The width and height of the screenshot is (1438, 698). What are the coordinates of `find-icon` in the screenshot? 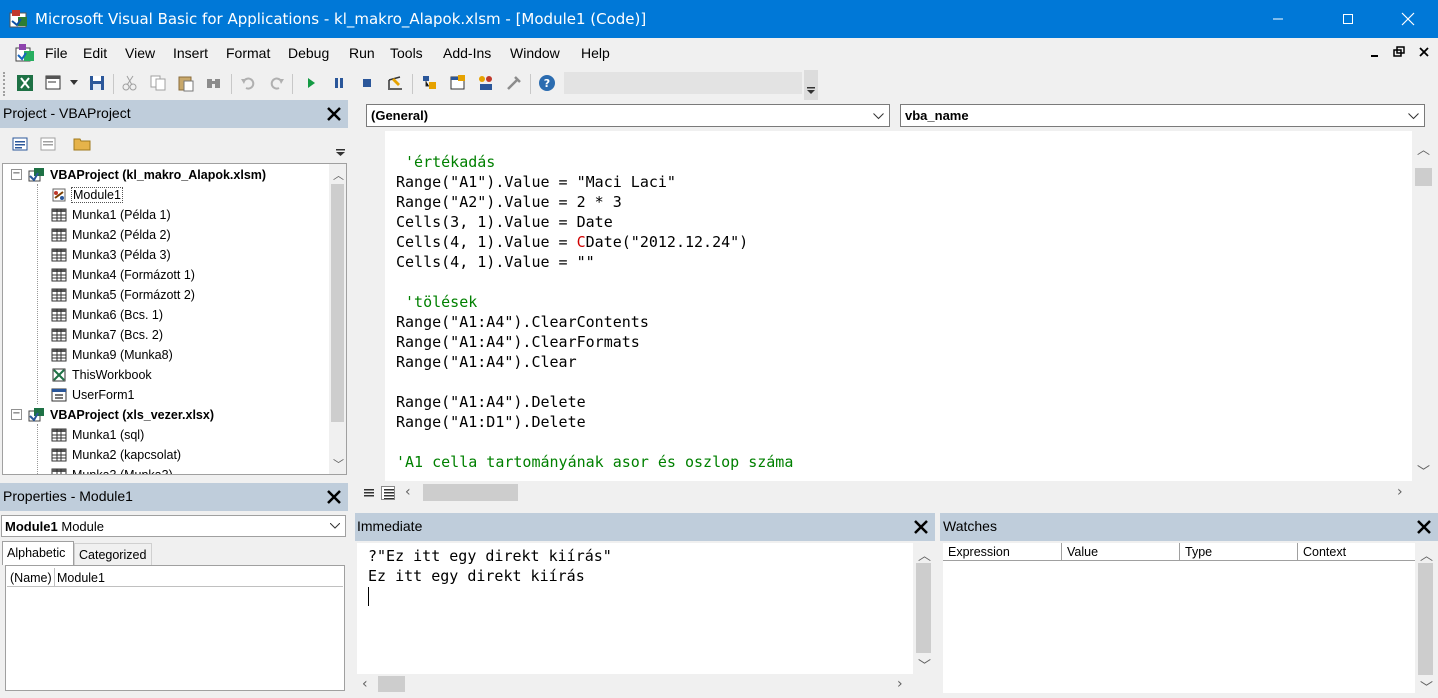 It's located at (214, 83).